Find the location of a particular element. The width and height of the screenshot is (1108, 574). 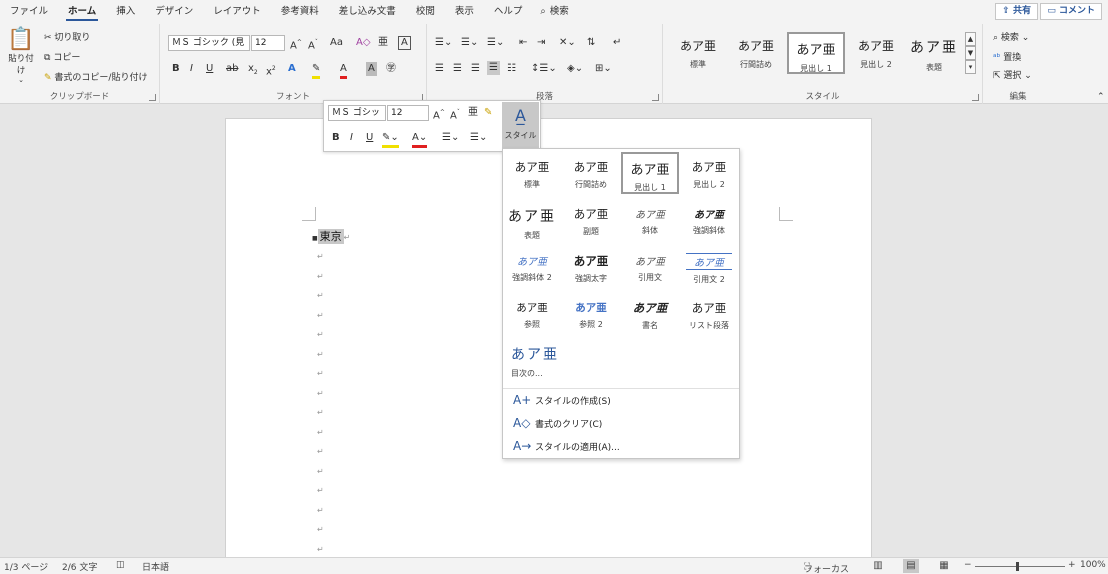

style-normal: あア亜 標準 is located at coordinates (698, 53).